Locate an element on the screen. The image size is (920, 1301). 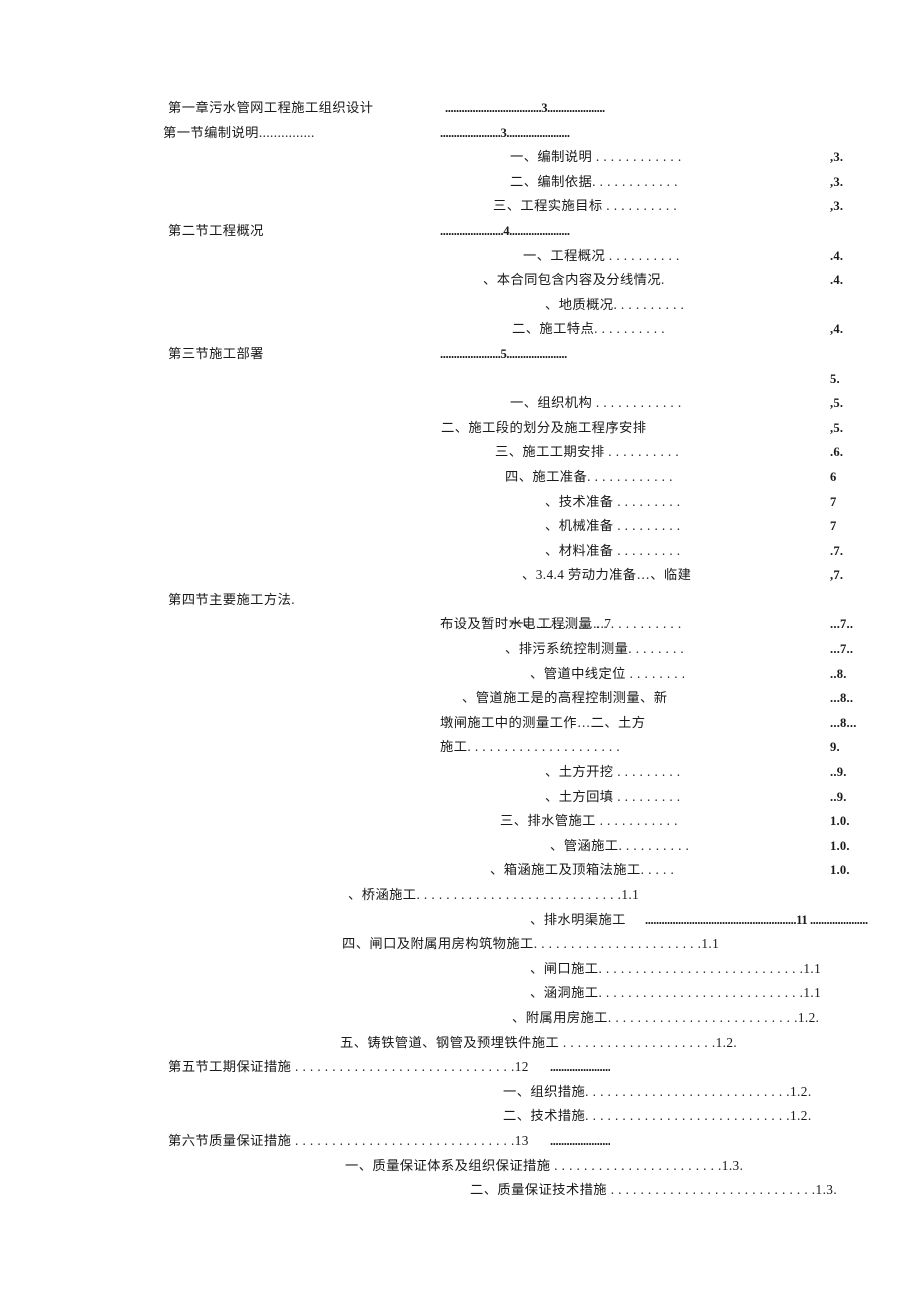
toc-entry: 第四节主要施工方法. 布设及暂时水电.…… .........7 is located at coordinates (460, 610).